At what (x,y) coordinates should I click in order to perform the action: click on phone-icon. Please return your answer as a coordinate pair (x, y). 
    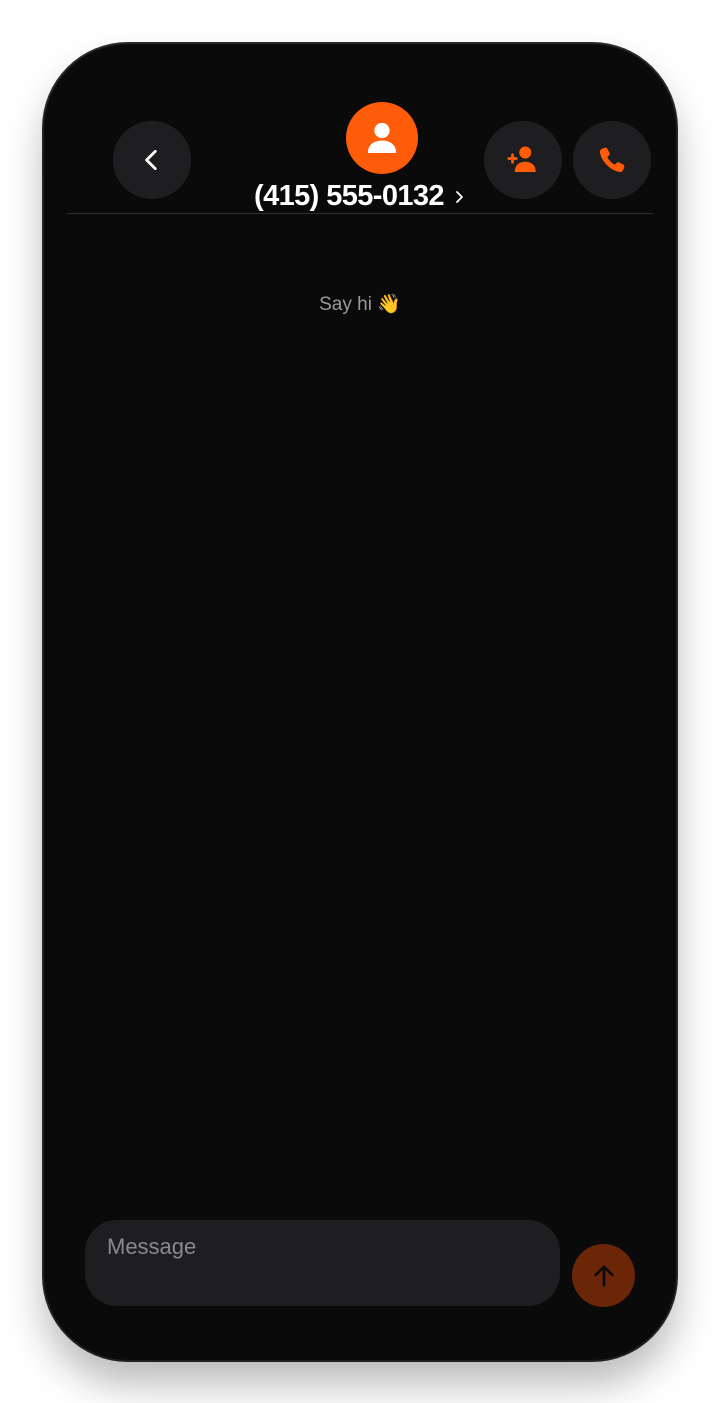
    Looking at the image, I should click on (612, 160).